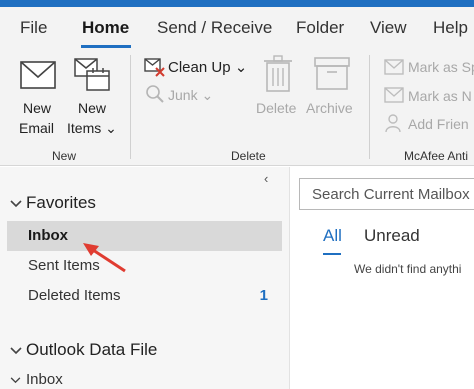 This screenshot has width=474, height=389. Describe the element at coordinates (329, 108) in the screenshot. I see `archive-label: Archive` at that location.